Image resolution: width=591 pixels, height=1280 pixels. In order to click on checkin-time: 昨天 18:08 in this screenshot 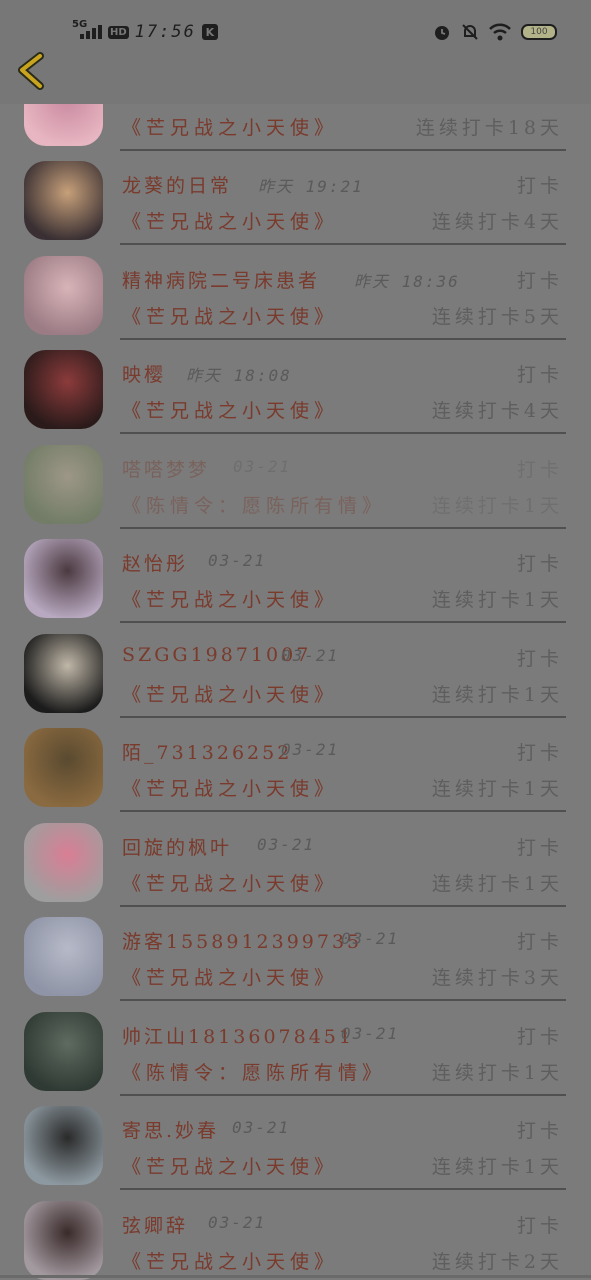, I will do `click(239, 375)`.